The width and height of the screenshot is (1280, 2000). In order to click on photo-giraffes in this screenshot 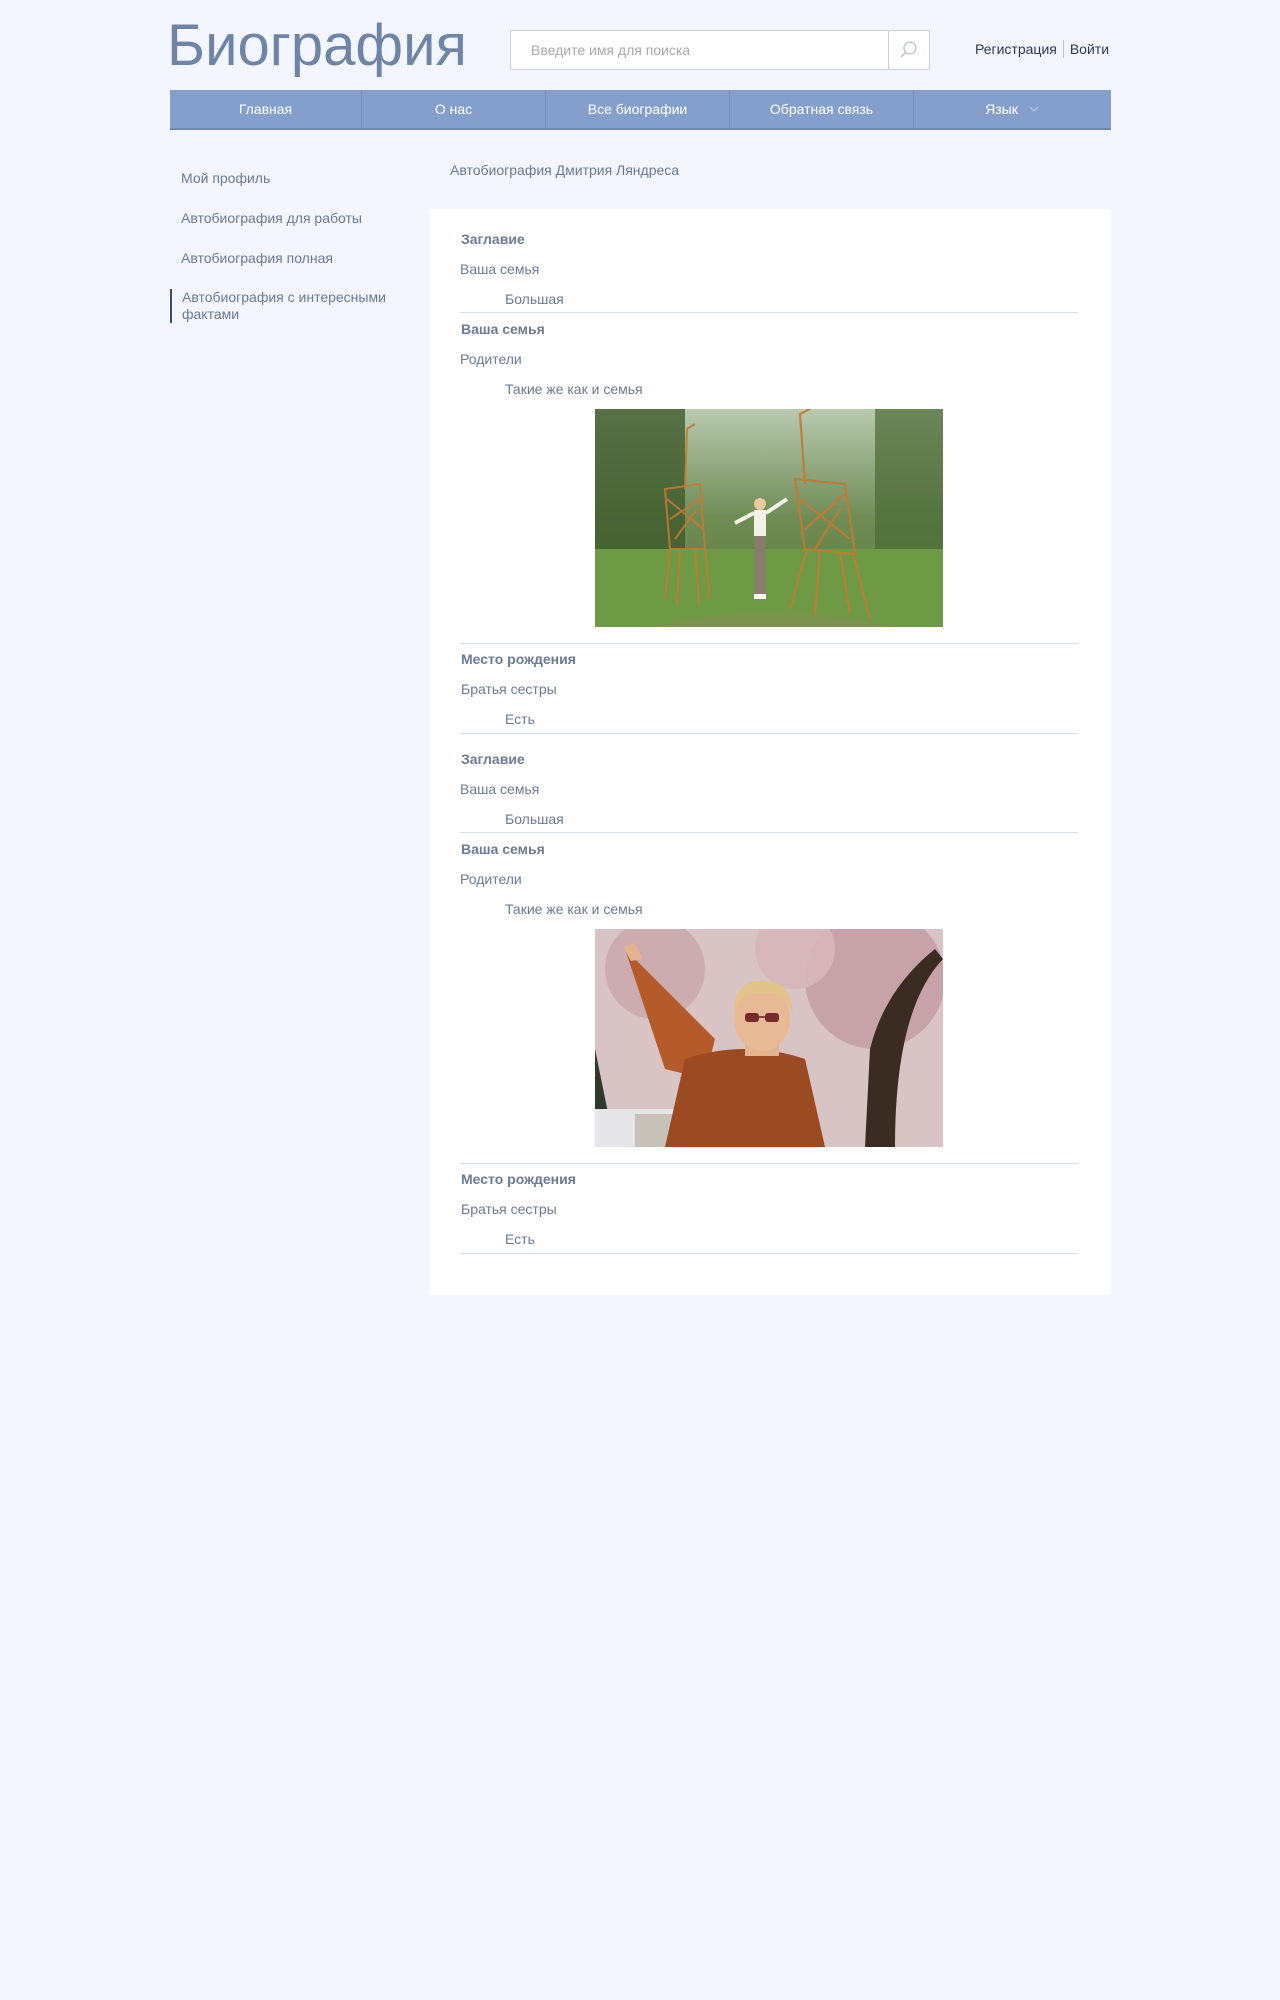, I will do `click(769, 518)`.